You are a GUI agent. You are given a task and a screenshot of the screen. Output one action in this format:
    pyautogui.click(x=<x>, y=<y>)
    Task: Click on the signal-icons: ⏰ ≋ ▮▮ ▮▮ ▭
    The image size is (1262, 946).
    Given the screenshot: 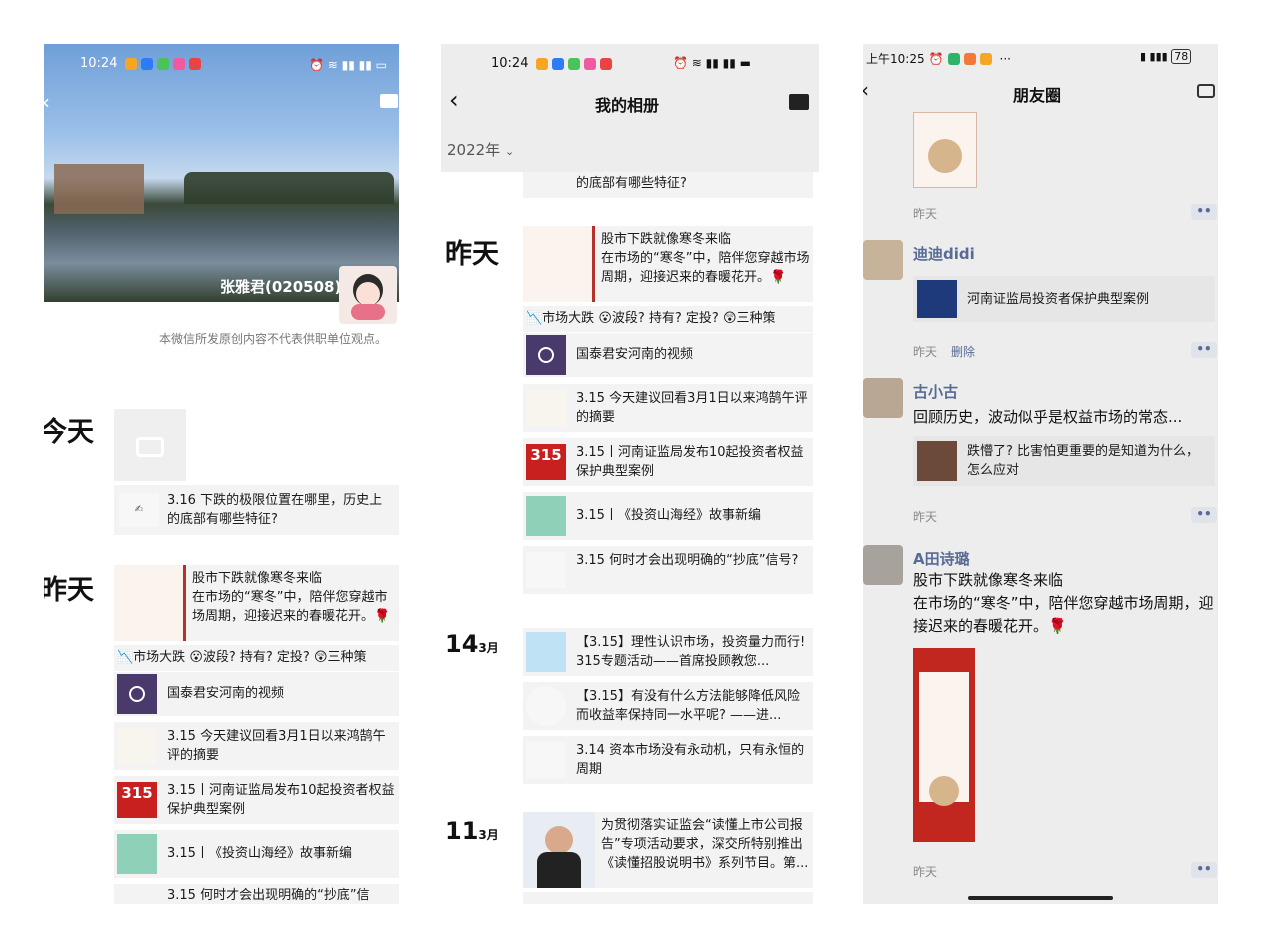 What is the action you would take?
    pyautogui.click(x=348, y=65)
    